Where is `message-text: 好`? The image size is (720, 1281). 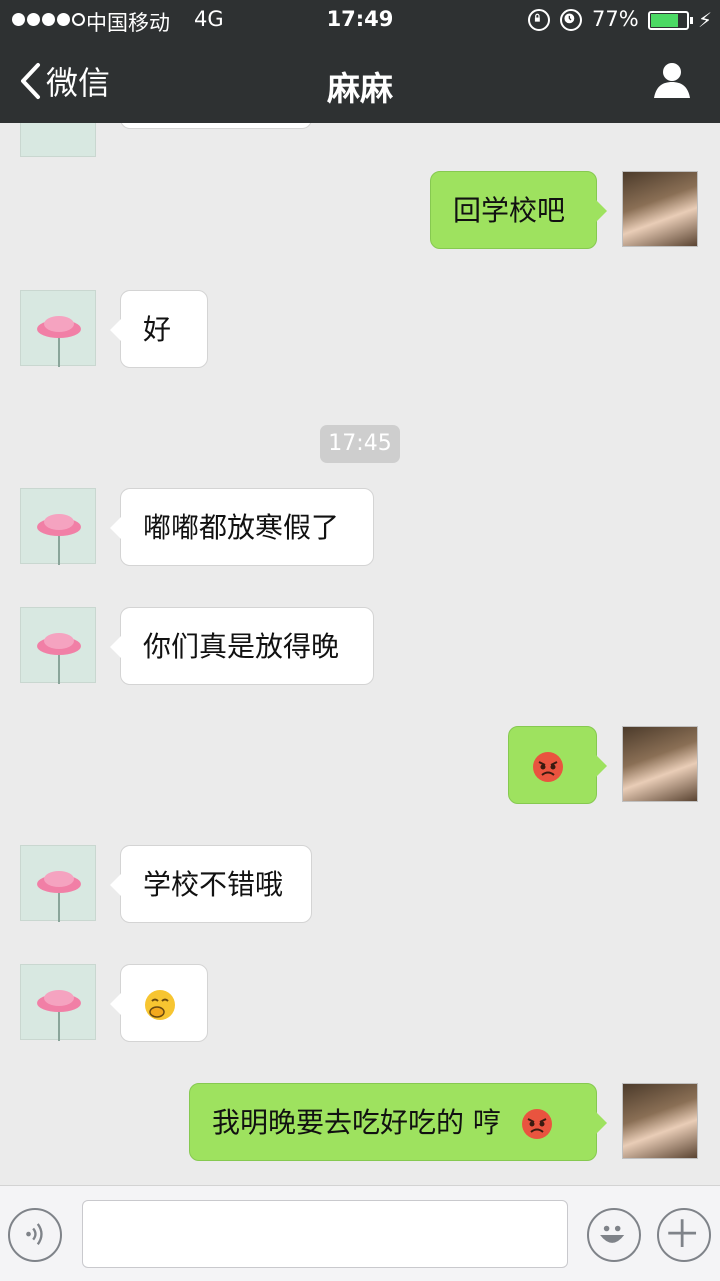
message-text: 好 is located at coordinates (157, 329).